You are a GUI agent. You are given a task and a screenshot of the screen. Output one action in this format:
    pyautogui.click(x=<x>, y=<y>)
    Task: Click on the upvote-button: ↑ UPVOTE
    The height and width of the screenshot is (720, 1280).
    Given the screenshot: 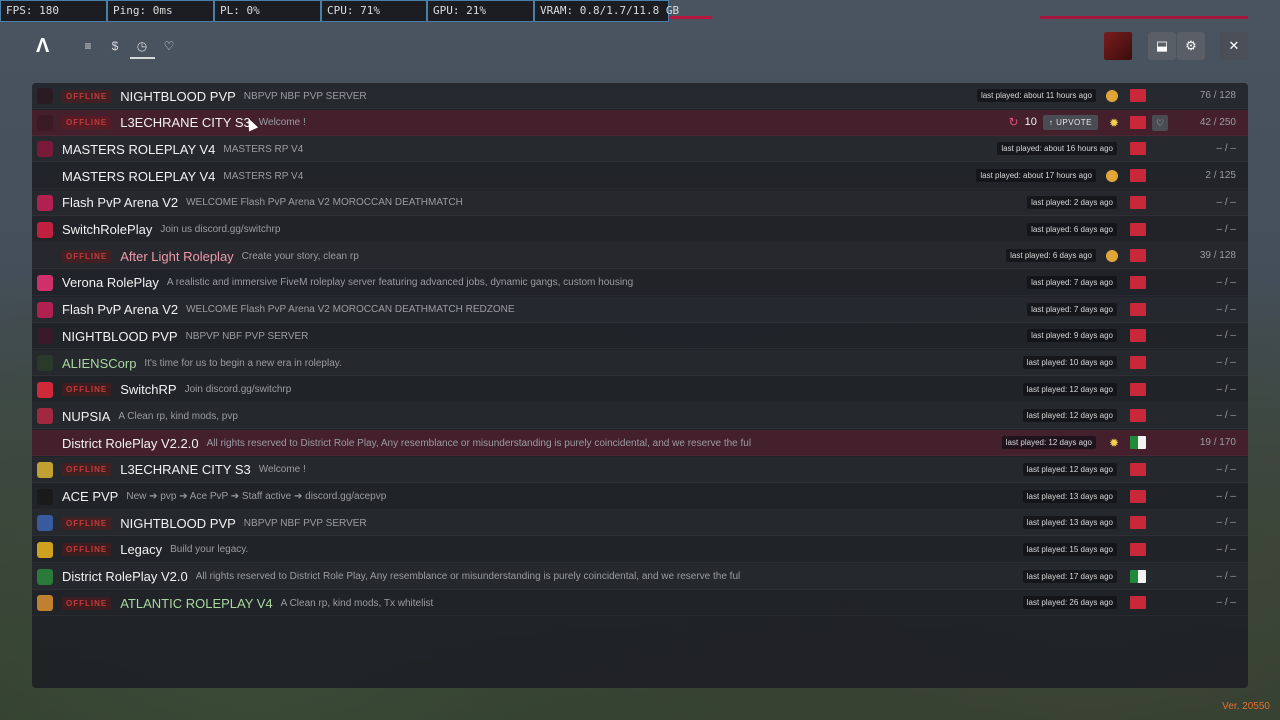 What is the action you would take?
    pyautogui.click(x=1070, y=122)
    